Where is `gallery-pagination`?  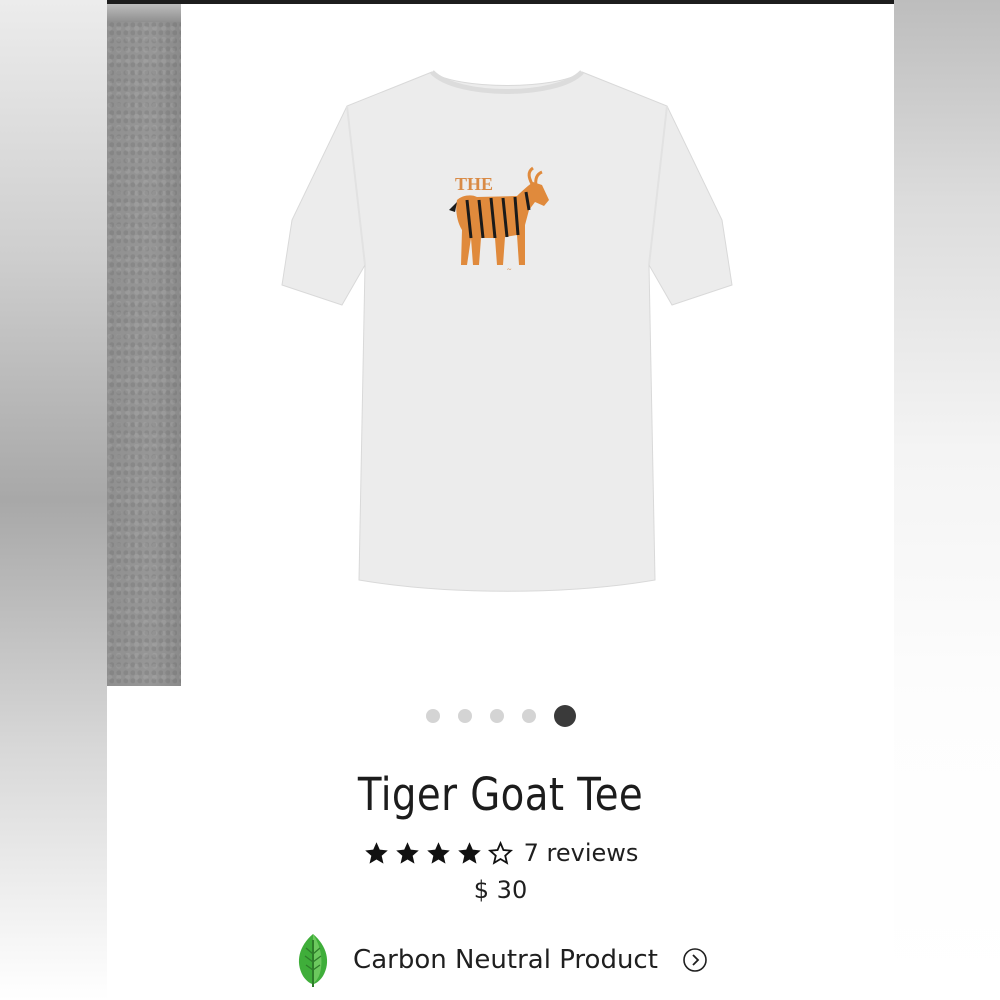 gallery-pagination is located at coordinates (500, 716).